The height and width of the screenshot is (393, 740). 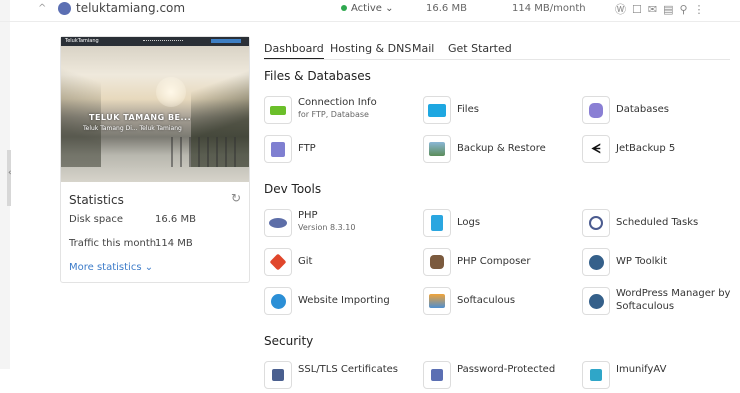 What do you see at coordinates (339, 303) in the screenshot?
I see `tool-website-importing: Website Importing` at bounding box center [339, 303].